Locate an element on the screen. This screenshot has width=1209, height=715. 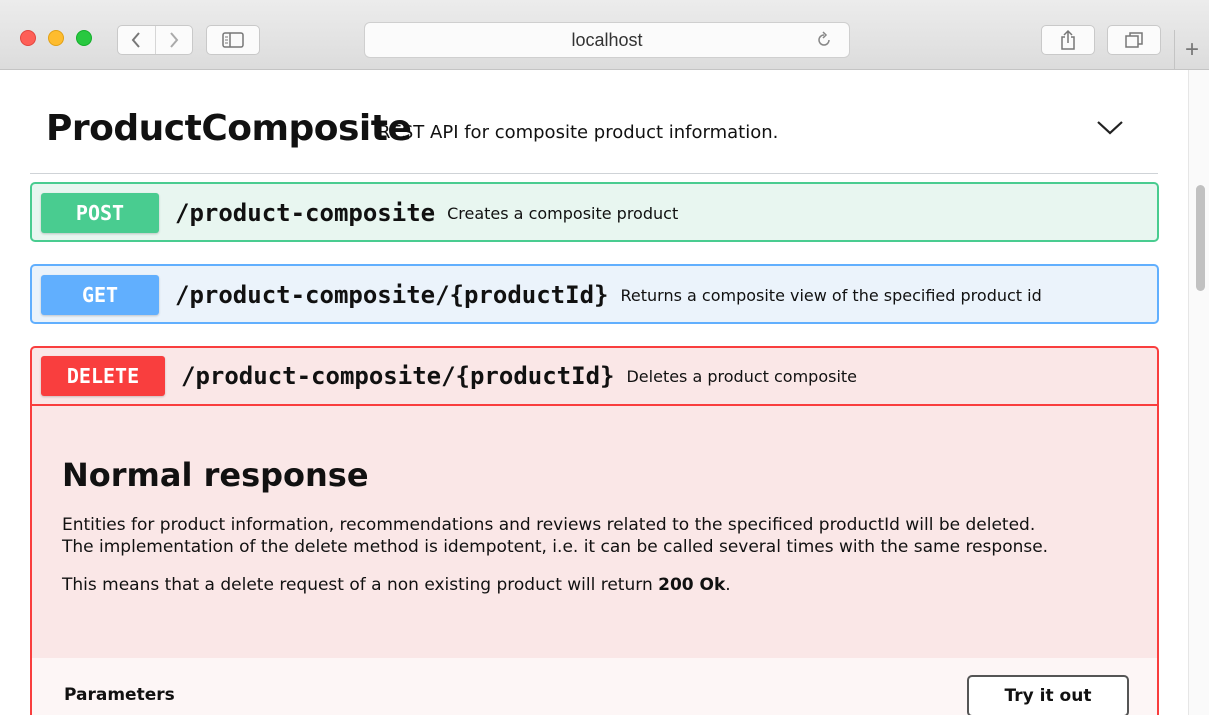
operation-description: Deletes a product composite is located at coordinates (742, 376).